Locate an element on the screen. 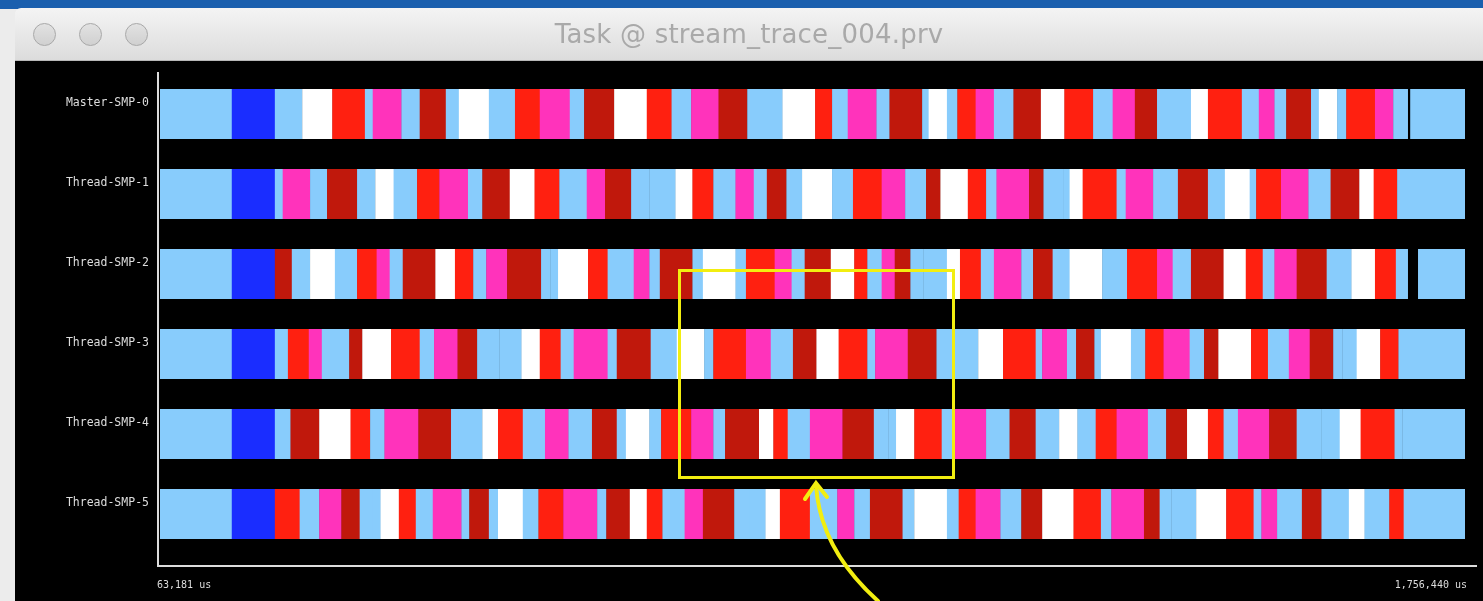 The width and height of the screenshot is (1483, 601). thread-label: Thread-SMP-1 is located at coordinates (107, 182).